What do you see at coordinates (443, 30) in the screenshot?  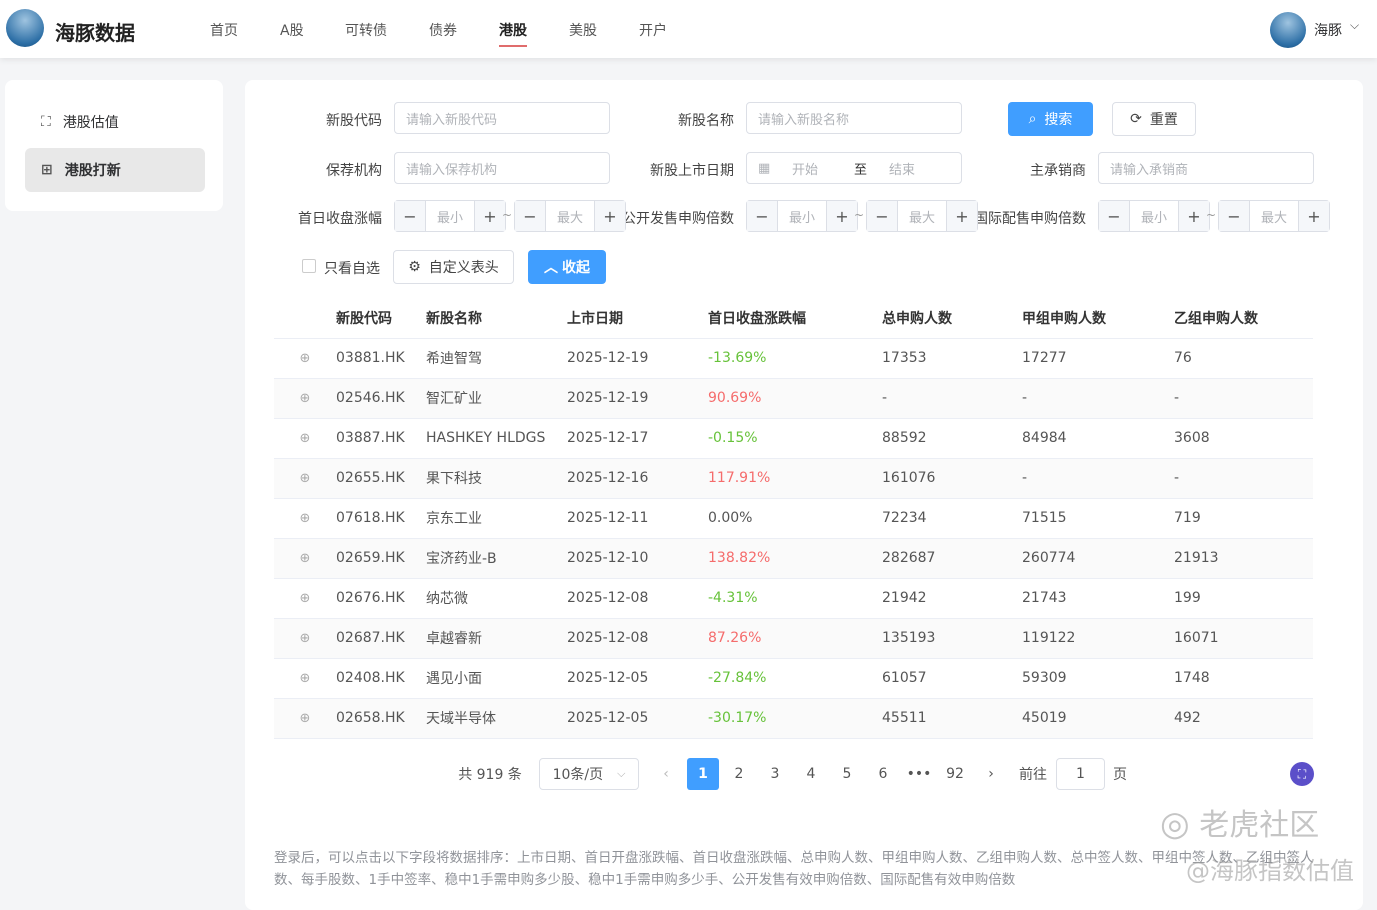 I see `nav-bonds: 债券` at bounding box center [443, 30].